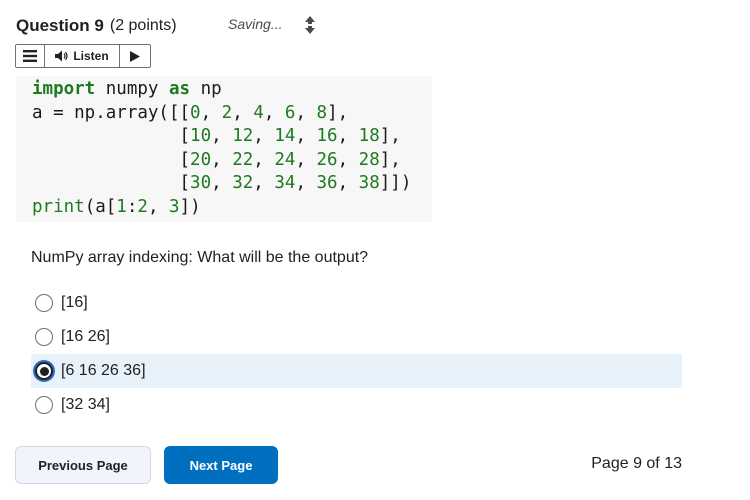  I want to click on question-header: Question 9 (2 points), so click(96, 26).